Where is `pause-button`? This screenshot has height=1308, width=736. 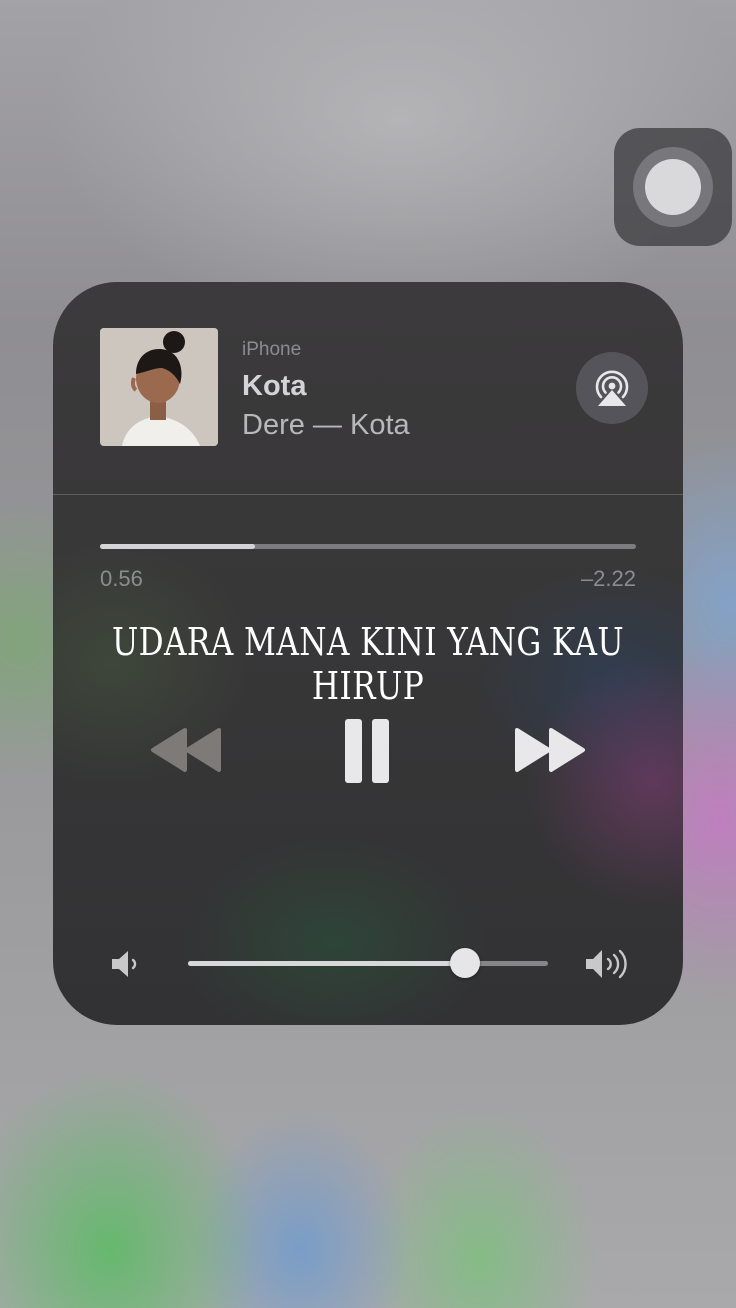
pause-button is located at coordinates (368, 753).